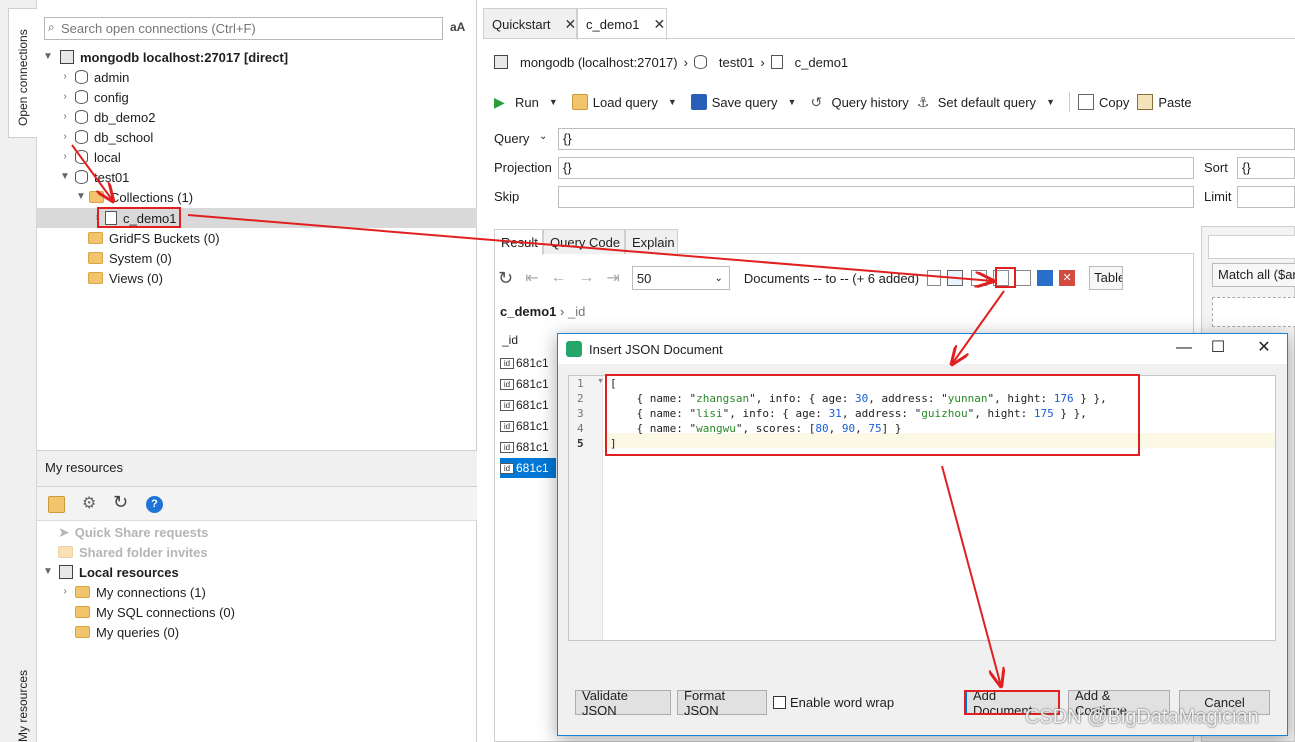  I want to click on arrow-to-add-button, so click(971, 575).